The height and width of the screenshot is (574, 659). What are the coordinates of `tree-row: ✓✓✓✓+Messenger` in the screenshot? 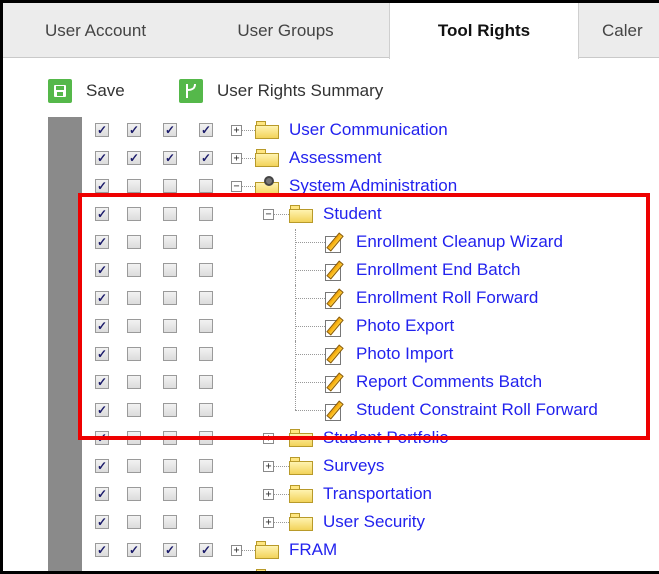 It's located at (331, 568).